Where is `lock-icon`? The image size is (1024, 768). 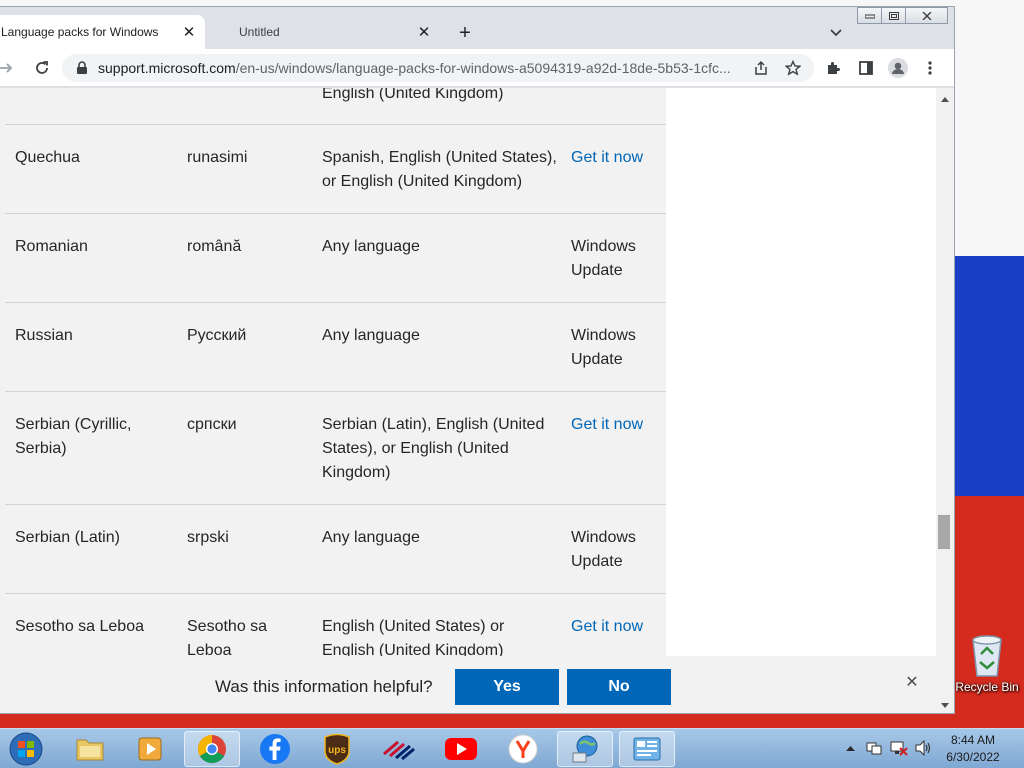
lock-icon is located at coordinates (82, 68).